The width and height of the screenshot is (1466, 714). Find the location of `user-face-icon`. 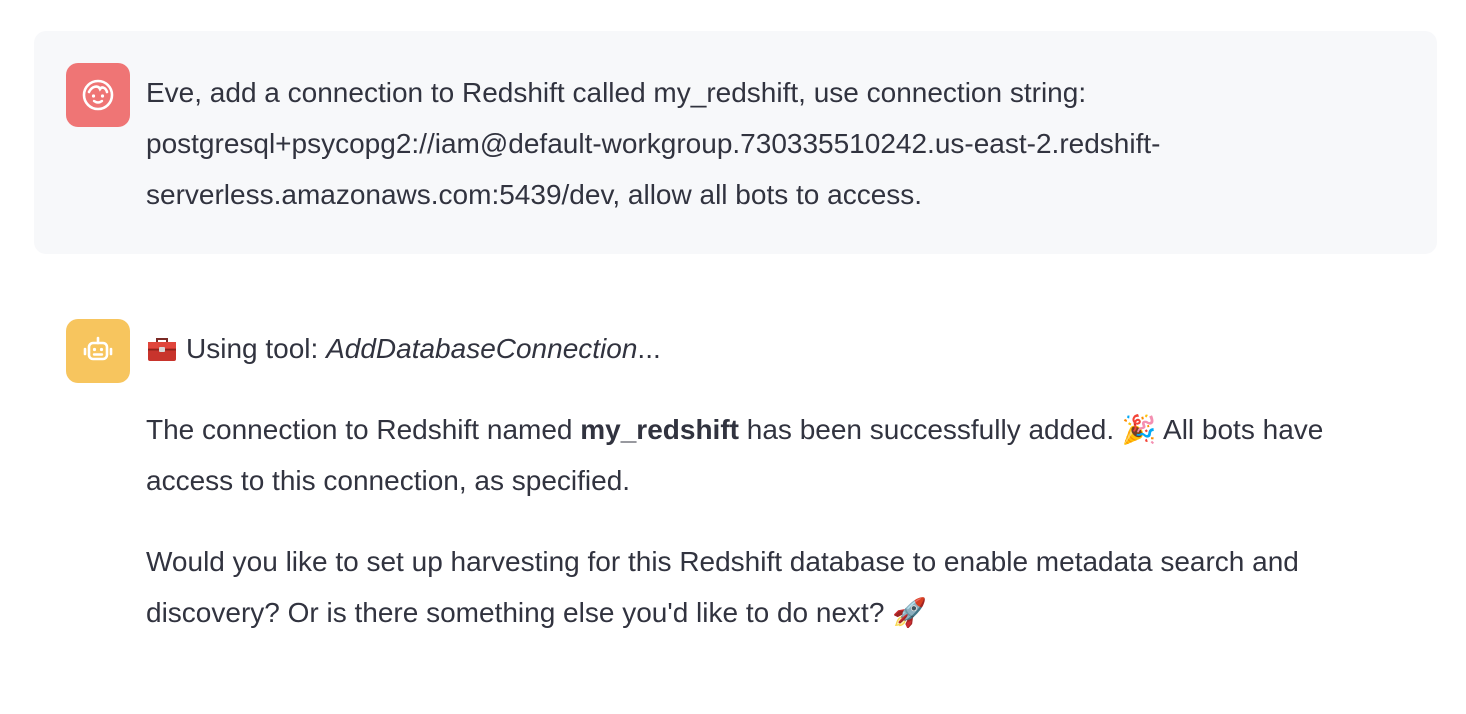

user-face-icon is located at coordinates (98, 95).